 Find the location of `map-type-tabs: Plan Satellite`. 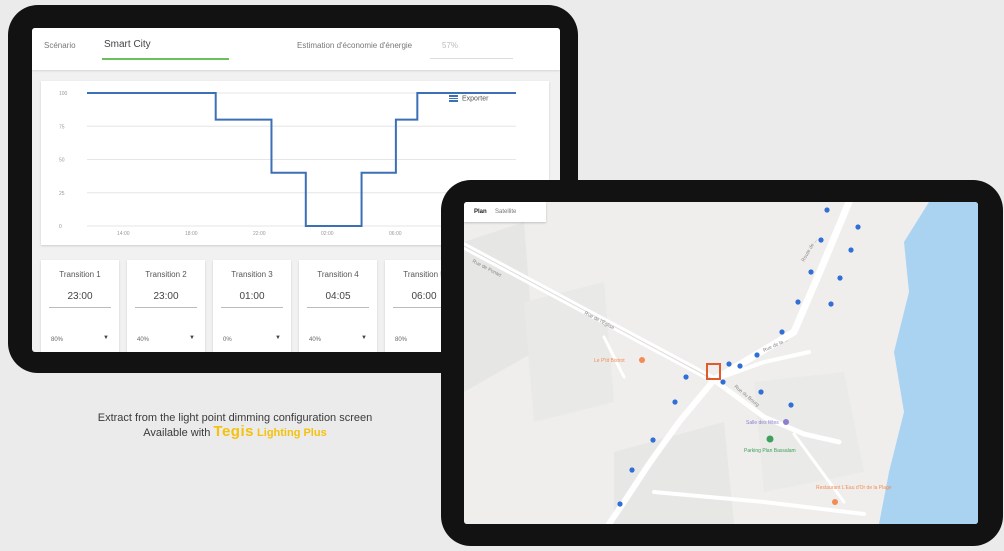

map-type-tabs: Plan Satellite is located at coordinates (505, 212).